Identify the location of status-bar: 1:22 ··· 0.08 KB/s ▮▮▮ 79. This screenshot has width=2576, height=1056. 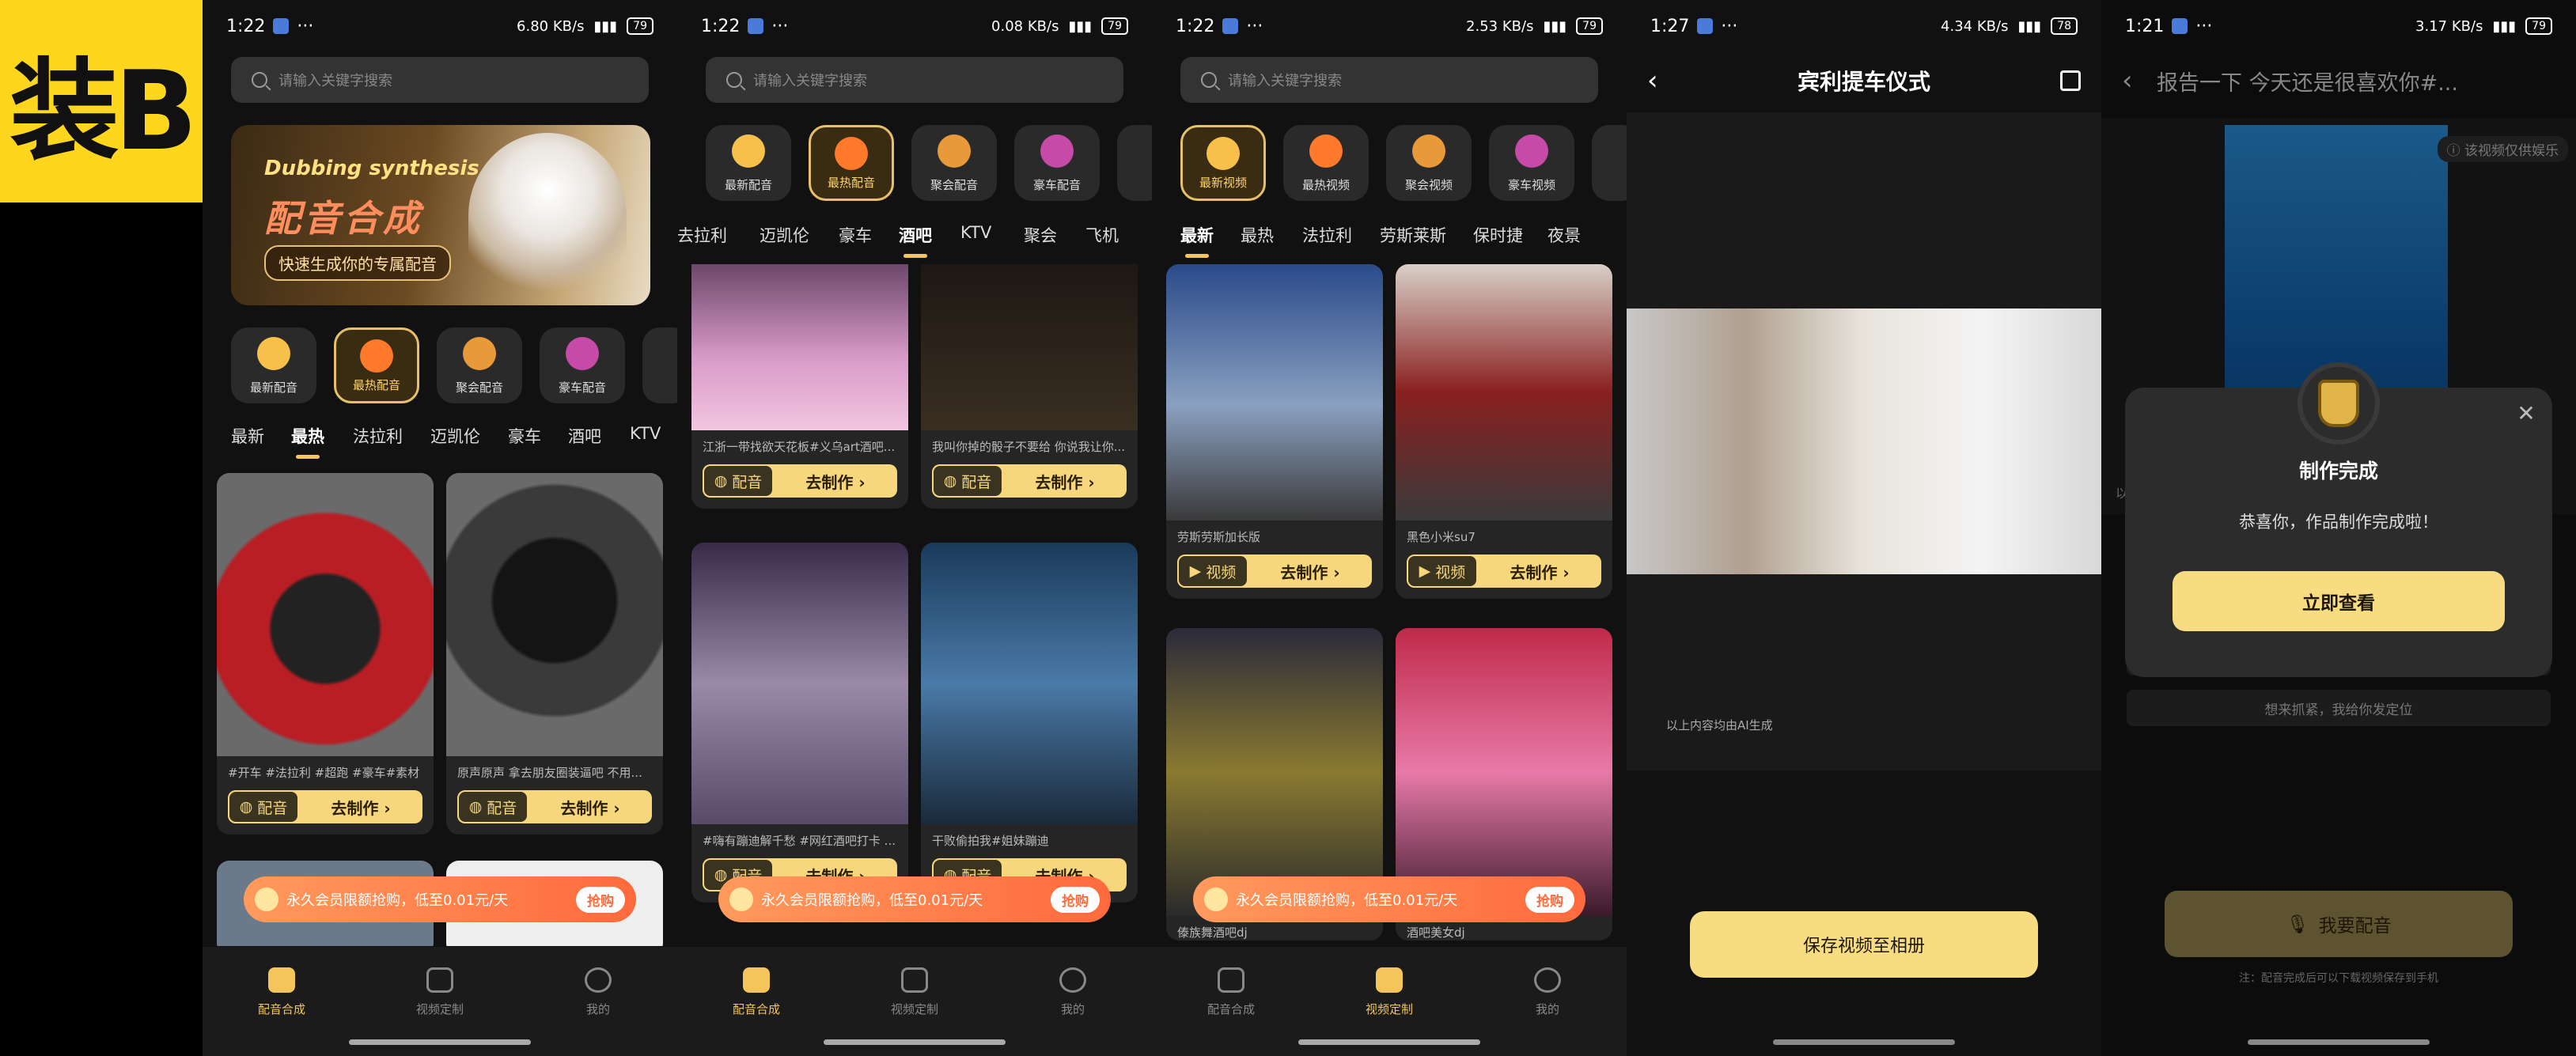
(914, 26).